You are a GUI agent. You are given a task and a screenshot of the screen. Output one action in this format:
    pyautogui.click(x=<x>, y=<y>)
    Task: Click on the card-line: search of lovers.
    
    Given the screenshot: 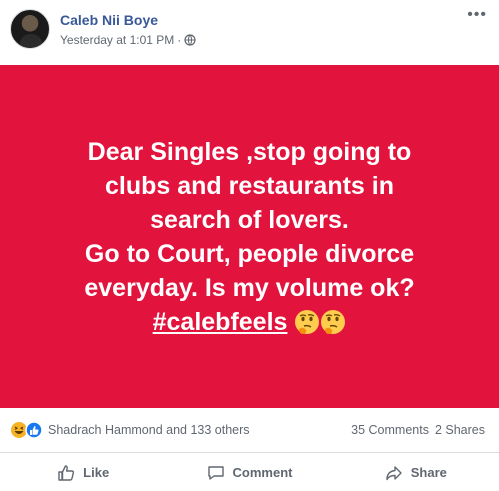 What is the action you would take?
    pyautogui.click(x=249, y=219)
    